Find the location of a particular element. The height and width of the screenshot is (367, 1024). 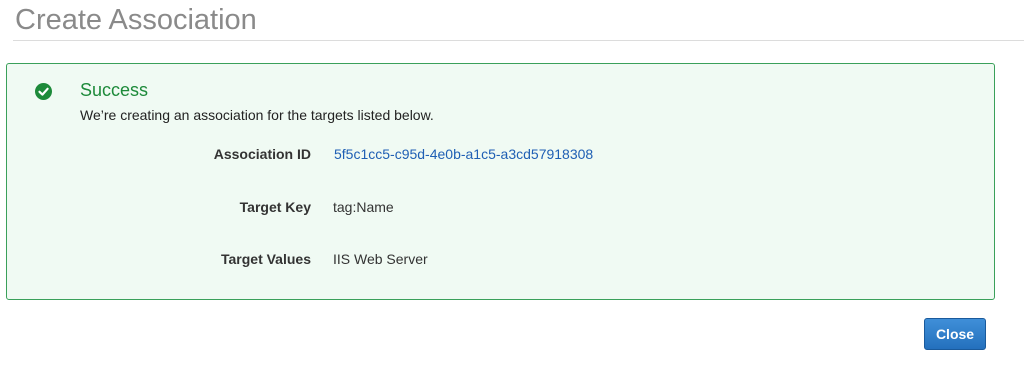

target-values-label: Target Values is located at coordinates (265, 259).